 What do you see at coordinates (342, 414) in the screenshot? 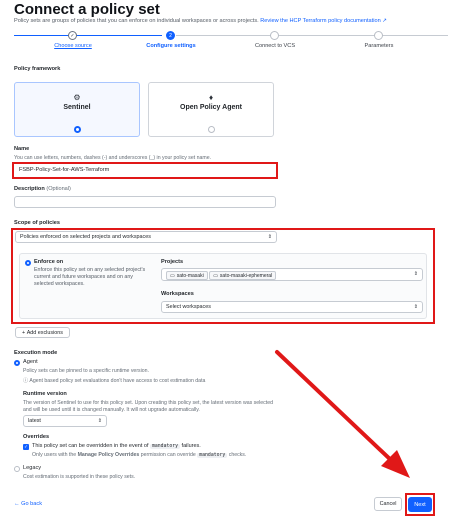
I see `annotation-arrow-icon` at bounding box center [342, 414].